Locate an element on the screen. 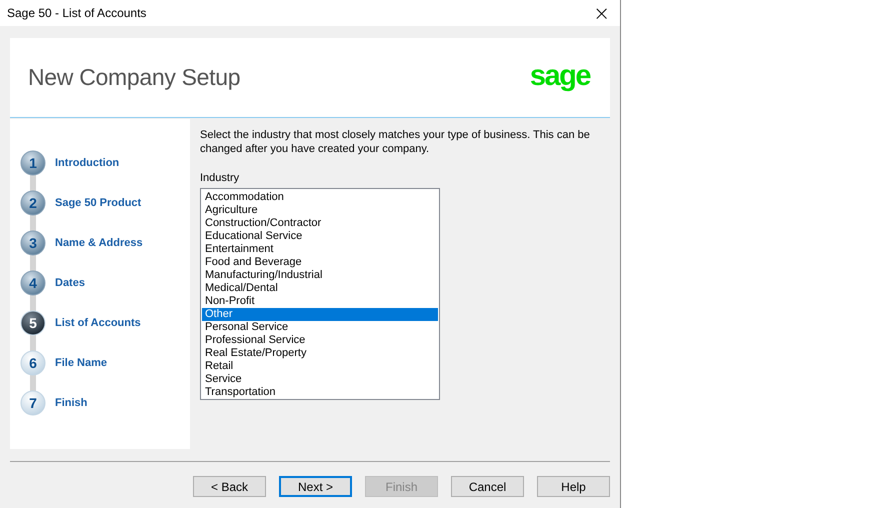 Image resolution: width=881 pixels, height=508 pixels. industry-item: Other is located at coordinates (320, 314).